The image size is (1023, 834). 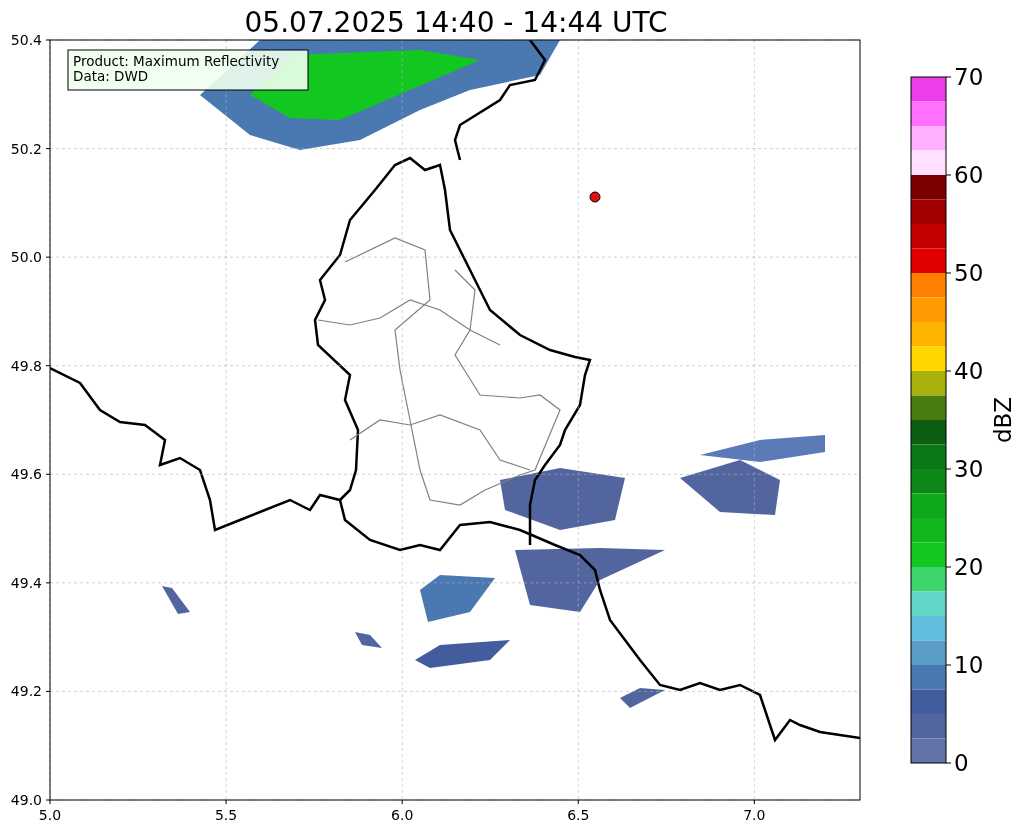 What do you see at coordinates (969, 273) in the screenshot?
I see `colorbar-tick-label: 50` at bounding box center [969, 273].